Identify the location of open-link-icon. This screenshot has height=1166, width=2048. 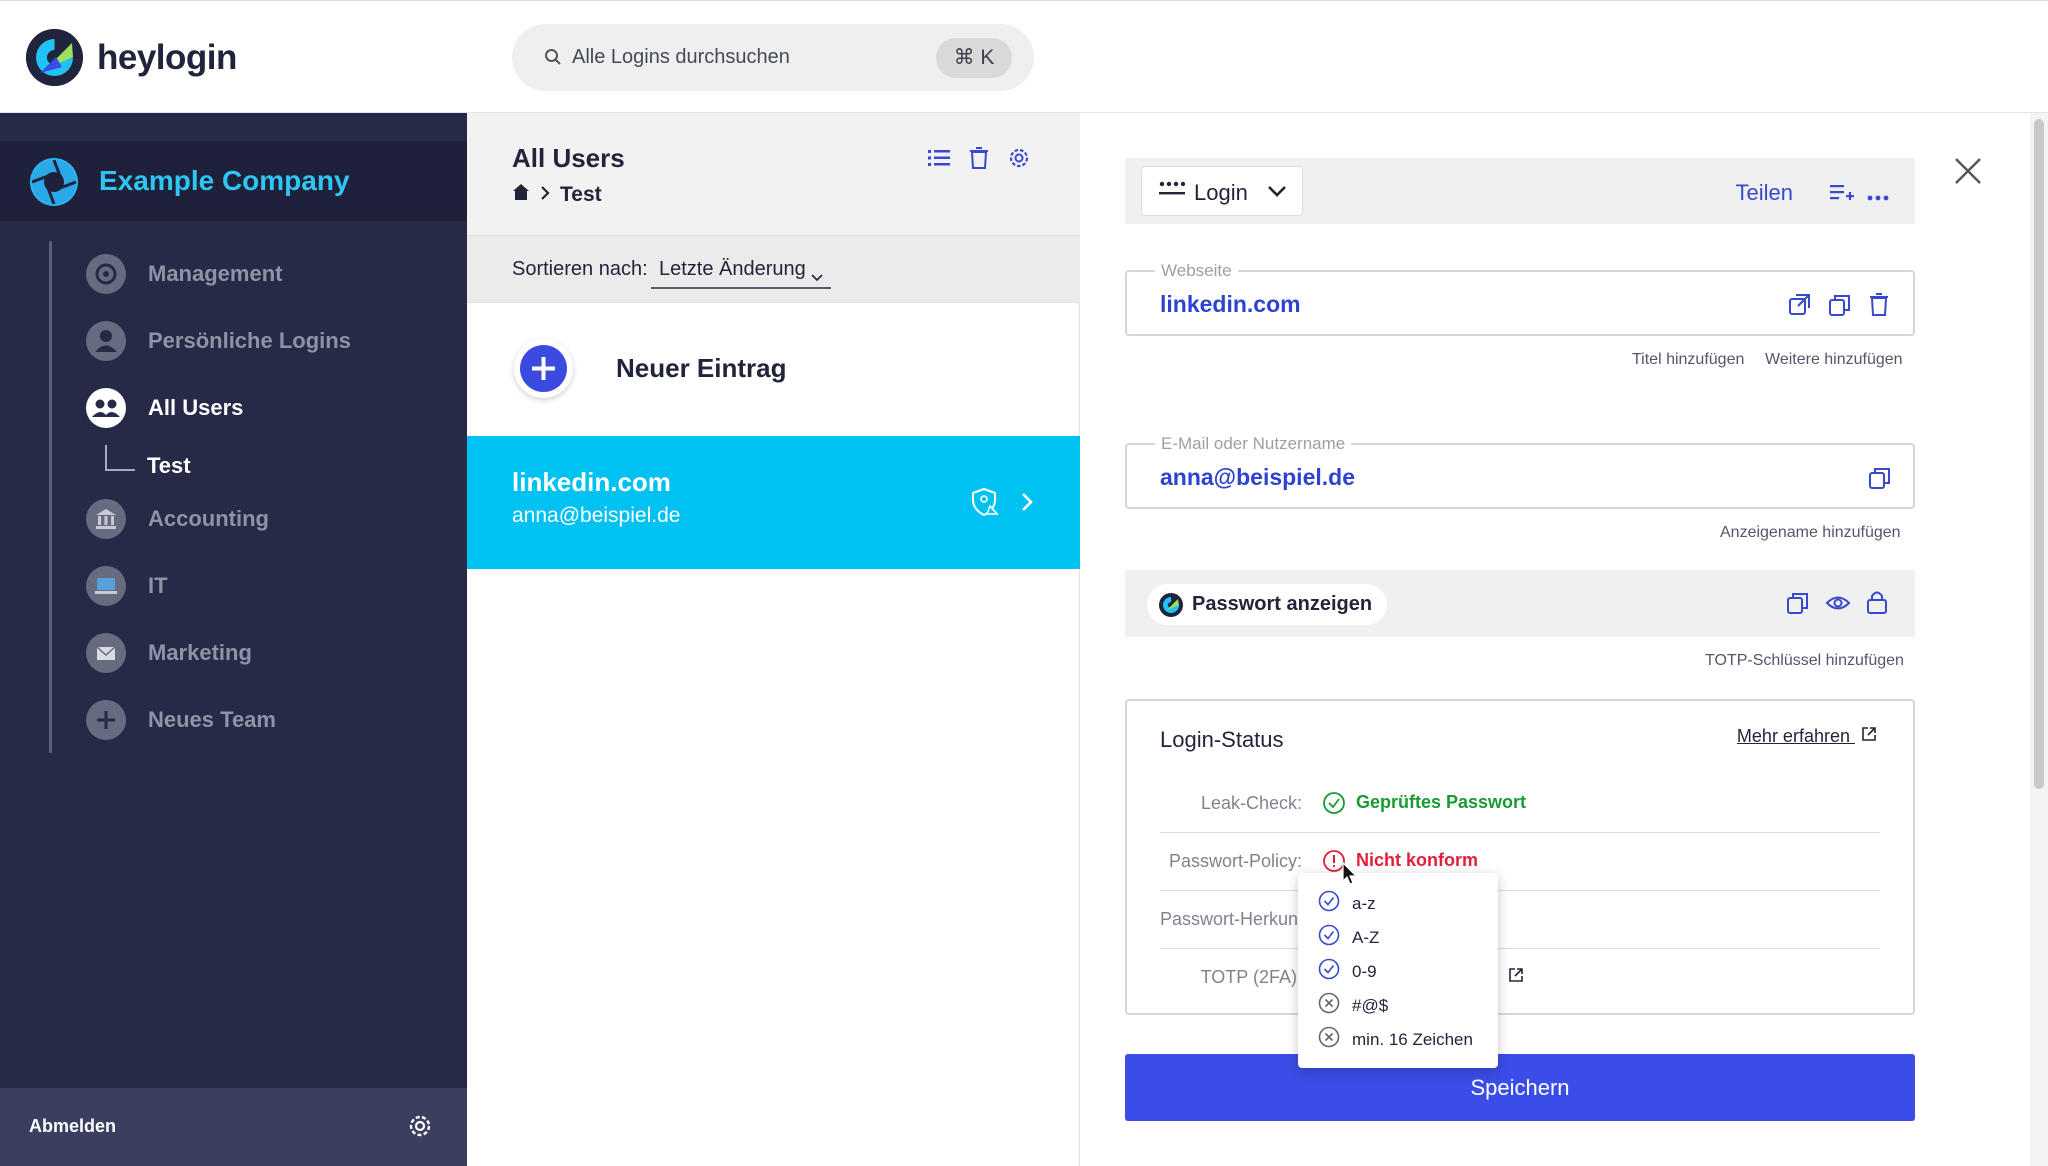
(1800, 307).